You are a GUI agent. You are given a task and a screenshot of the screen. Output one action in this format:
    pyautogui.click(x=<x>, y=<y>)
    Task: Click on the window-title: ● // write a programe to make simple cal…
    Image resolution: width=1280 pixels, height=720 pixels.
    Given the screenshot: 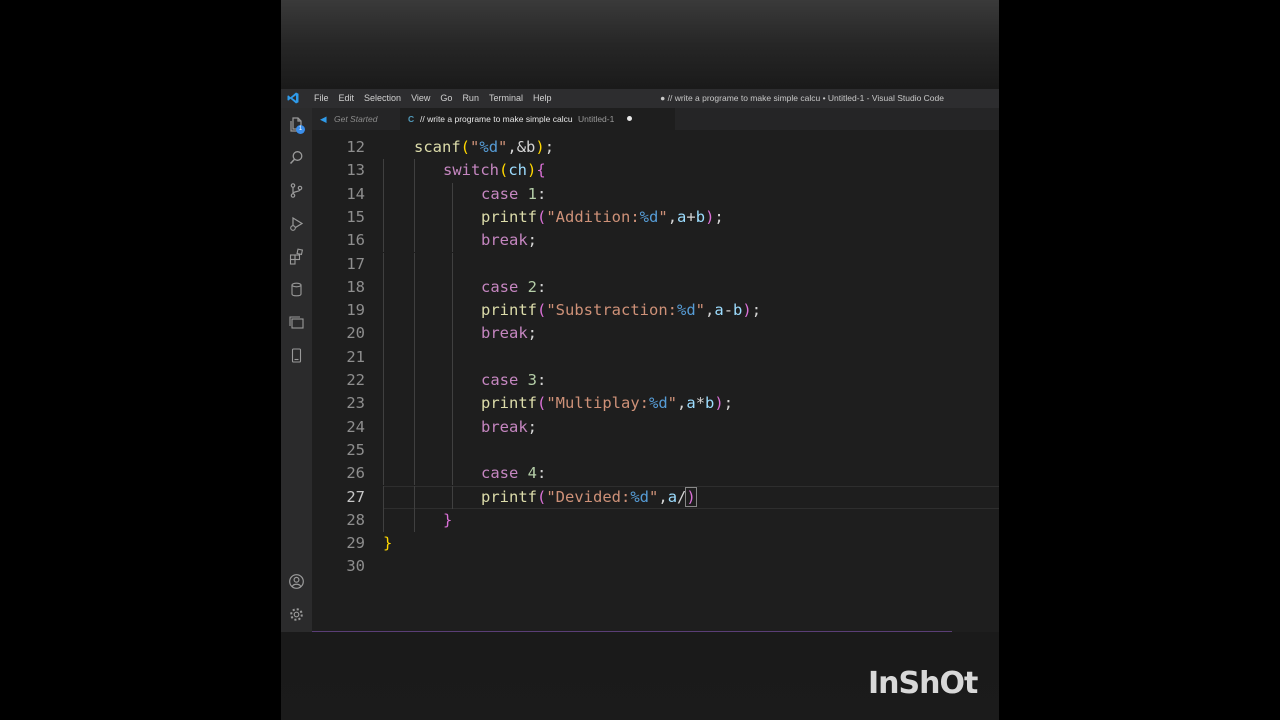 What is the action you would take?
    pyautogui.click(x=802, y=98)
    